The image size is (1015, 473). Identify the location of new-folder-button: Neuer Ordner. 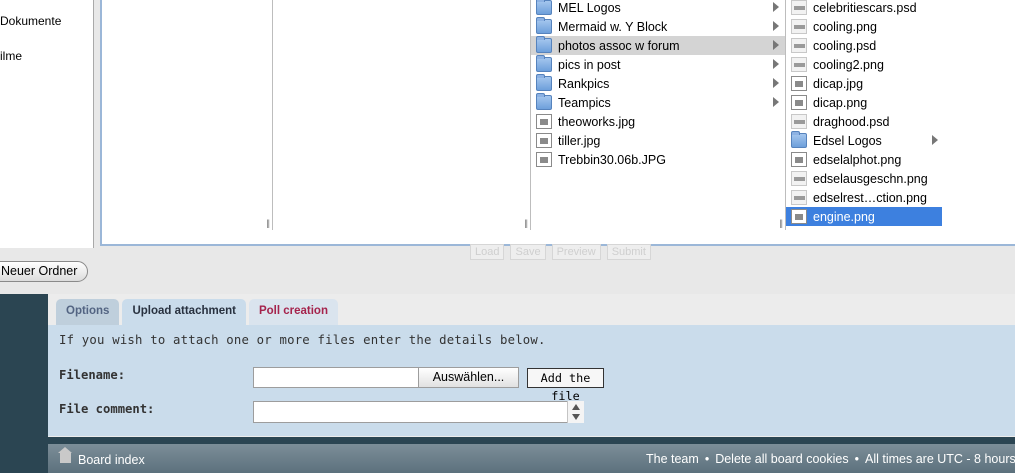
(44, 271).